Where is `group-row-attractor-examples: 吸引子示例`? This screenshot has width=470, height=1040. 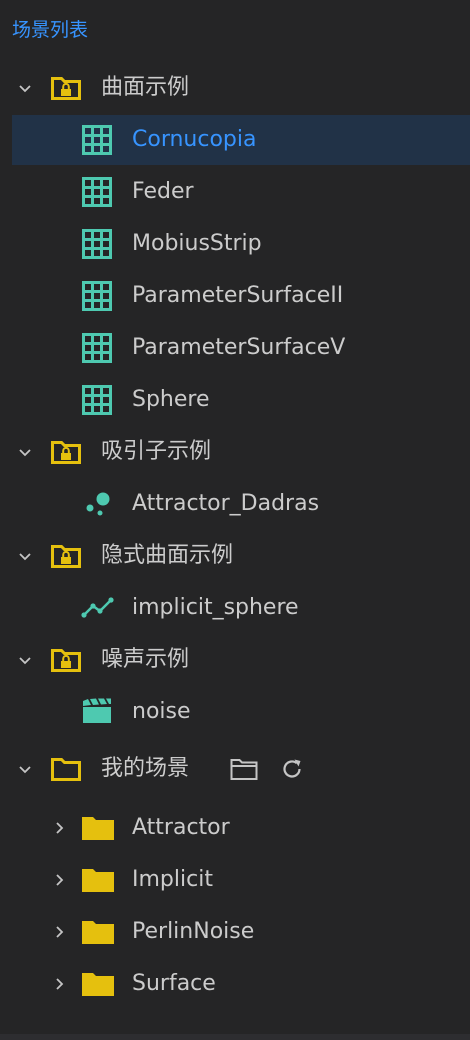 group-row-attractor-examples: 吸引子示例 is located at coordinates (235, 452).